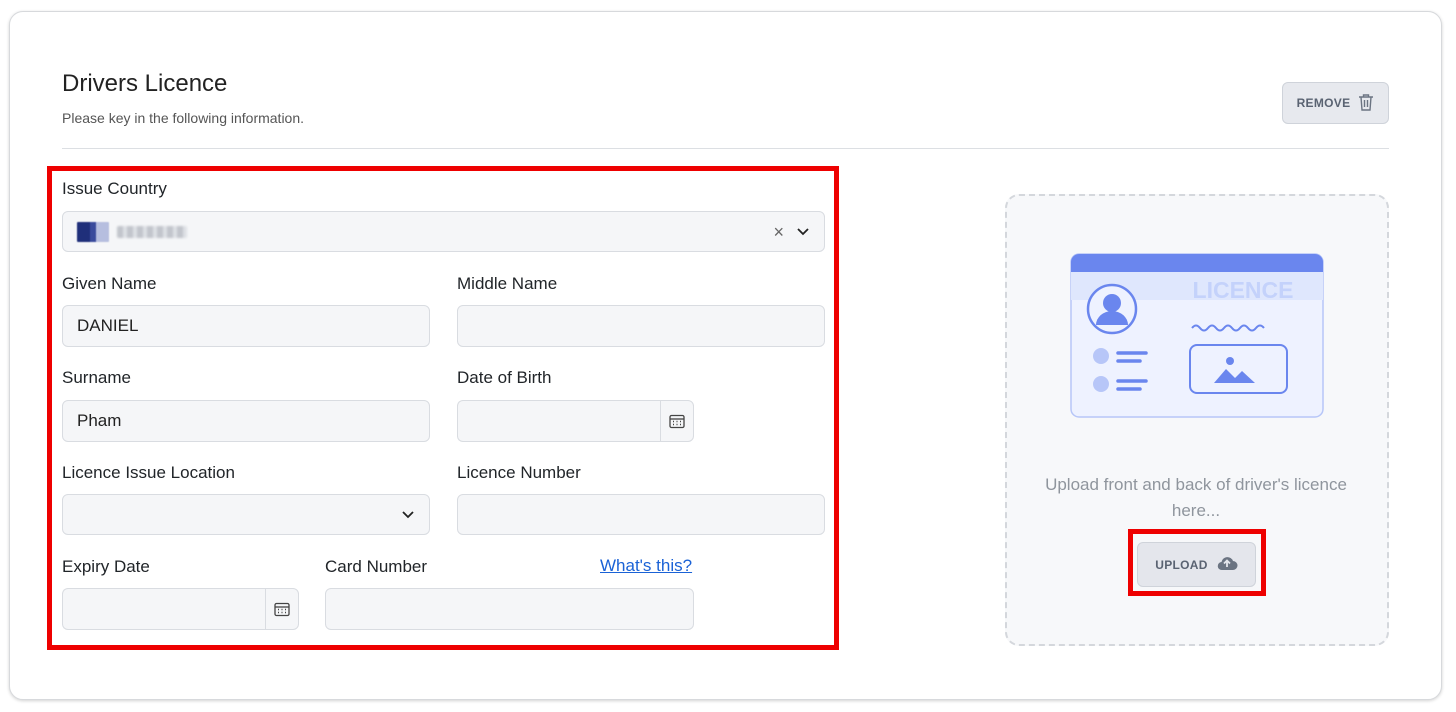 The height and width of the screenshot is (712, 1456). I want to click on licence-illustration: LICENCE, so click(1197, 339).